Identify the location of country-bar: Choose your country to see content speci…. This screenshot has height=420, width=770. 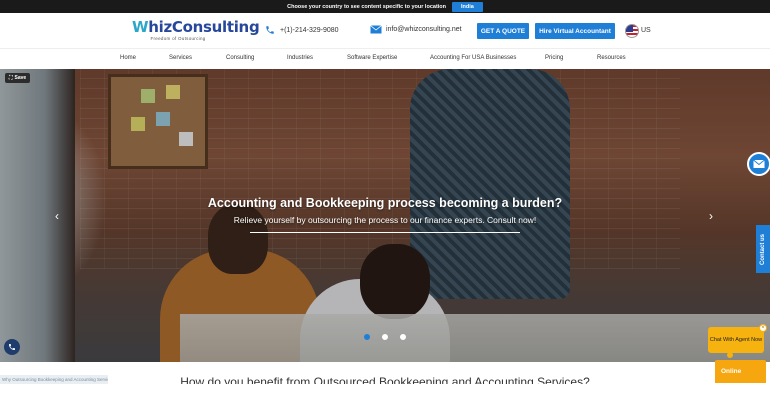
(385, 6).